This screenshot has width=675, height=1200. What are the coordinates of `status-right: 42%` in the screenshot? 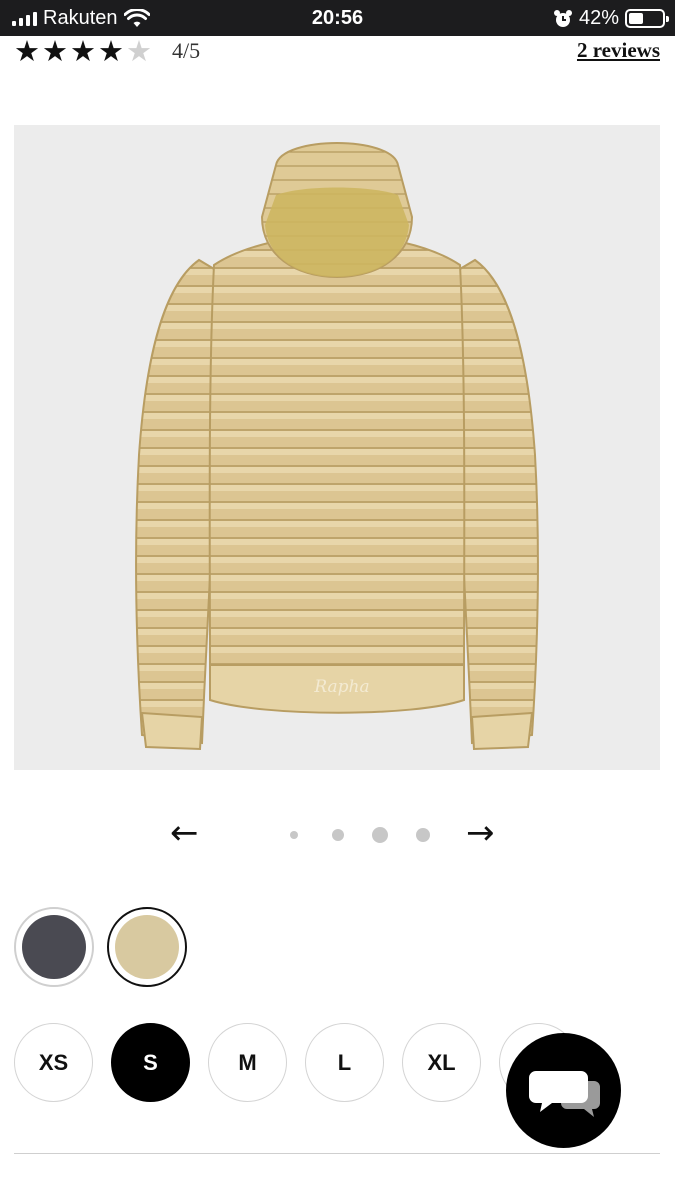 It's located at (611, 18).